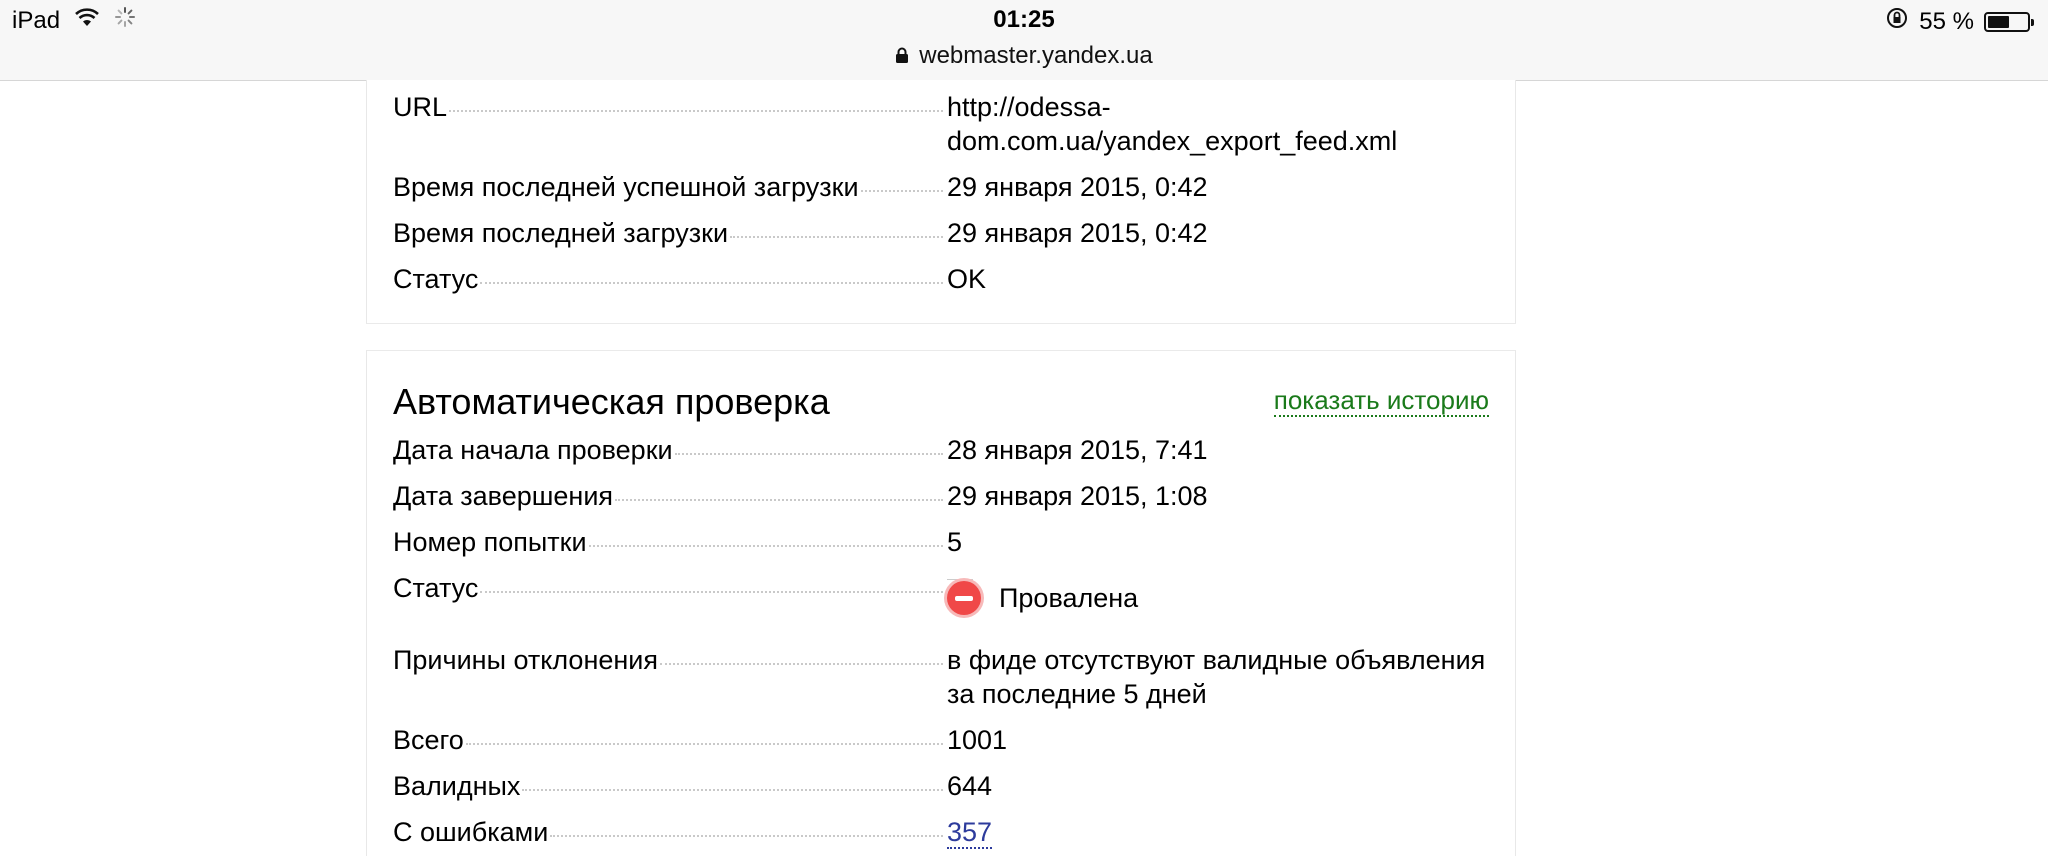 The height and width of the screenshot is (856, 2048). What do you see at coordinates (503, 496) in the screenshot?
I see `row-label: Дата завершения` at bounding box center [503, 496].